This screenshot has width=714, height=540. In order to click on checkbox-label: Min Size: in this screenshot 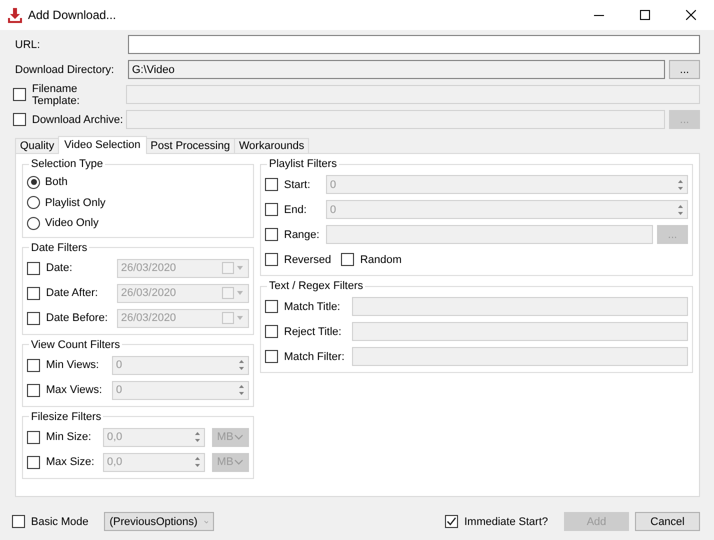, I will do `click(69, 437)`.